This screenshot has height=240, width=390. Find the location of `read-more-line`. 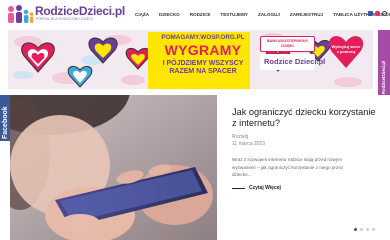

read-more-line is located at coordinates (238, 188).